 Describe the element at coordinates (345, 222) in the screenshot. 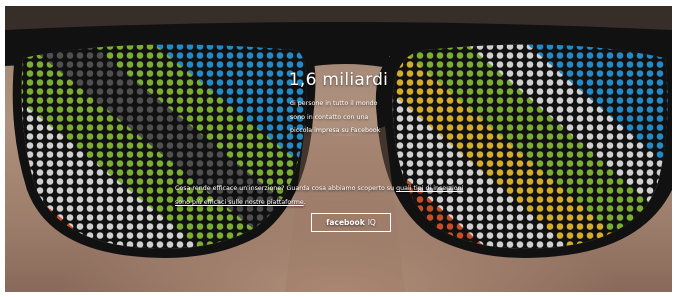

I see `facebook-brand-label: facebook` at that location.